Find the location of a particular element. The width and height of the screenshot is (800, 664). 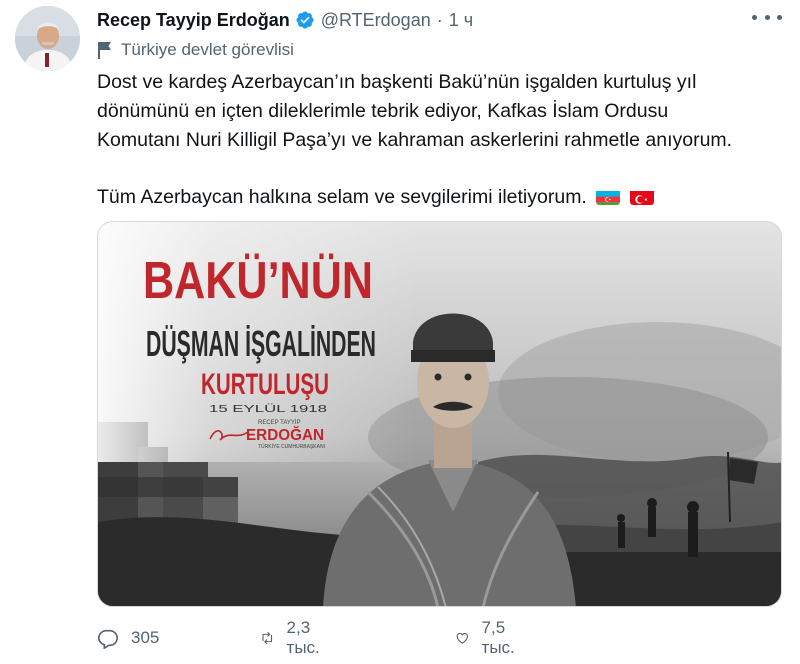

like-button: 7,5 тыс. is located at coordinates (488, 638).